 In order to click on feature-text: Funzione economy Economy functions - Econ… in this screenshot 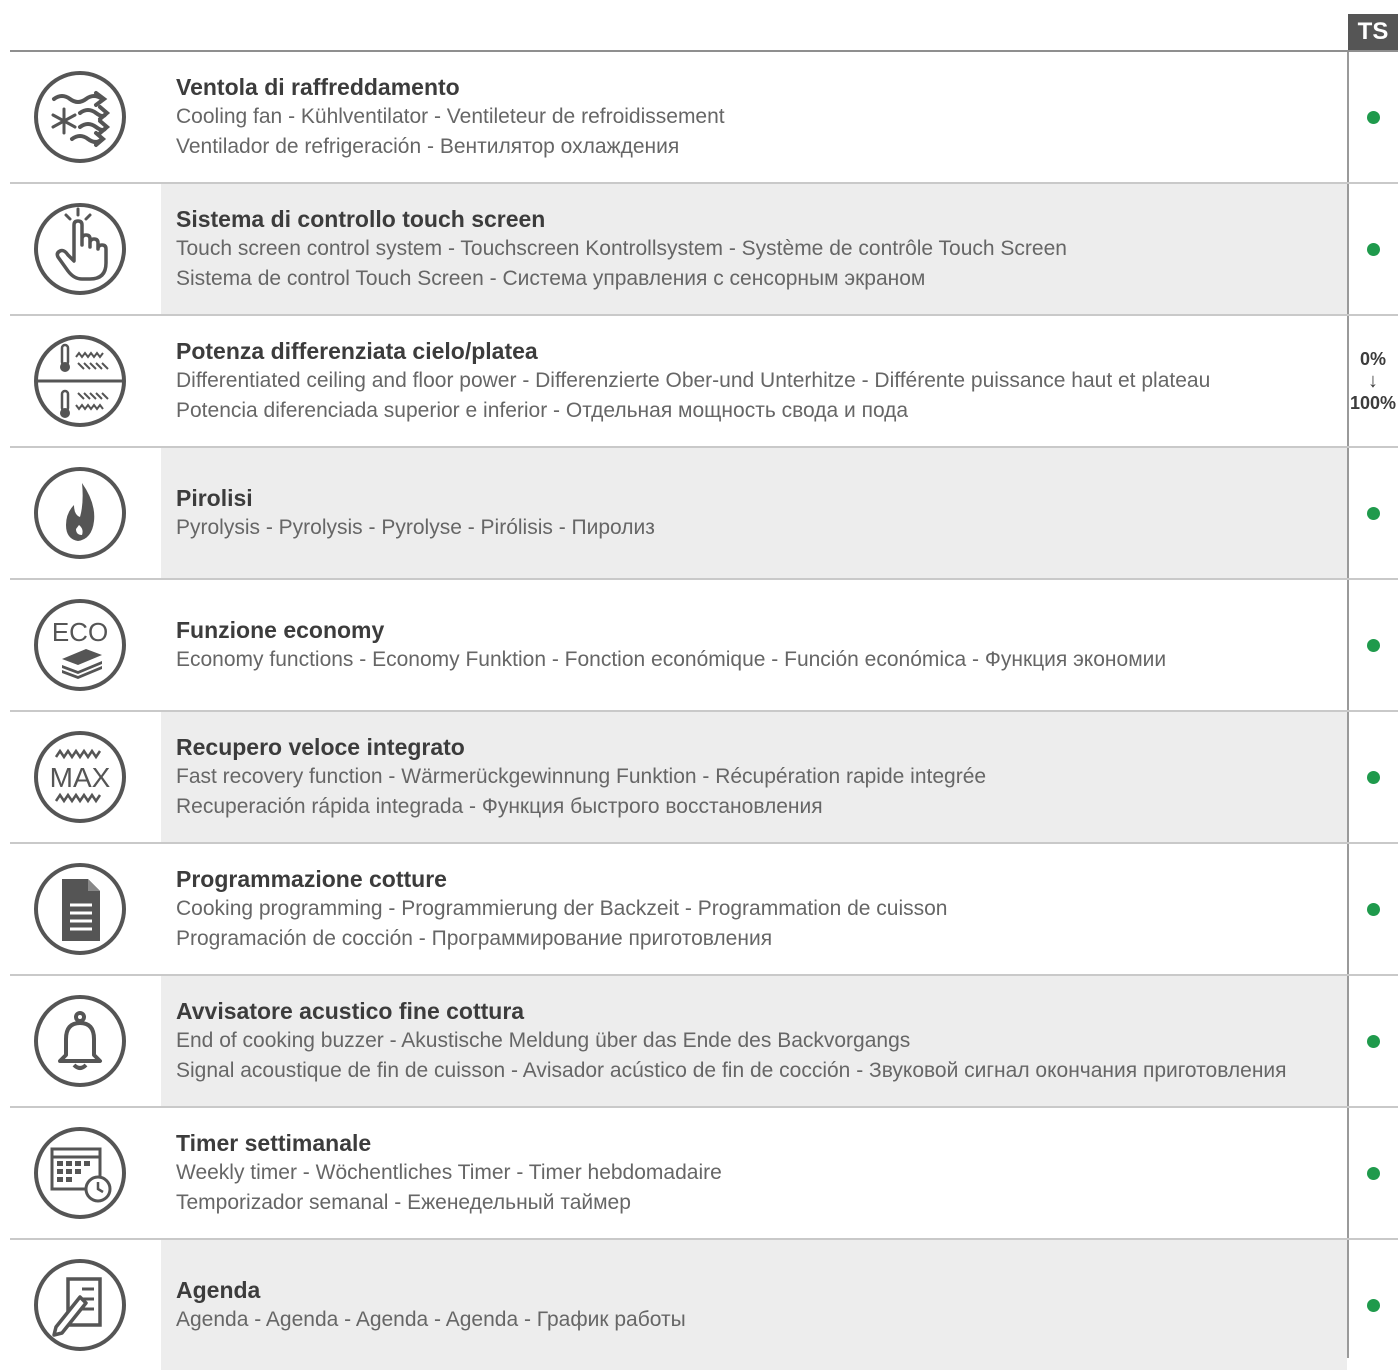, I will do `click(756, 645)`.